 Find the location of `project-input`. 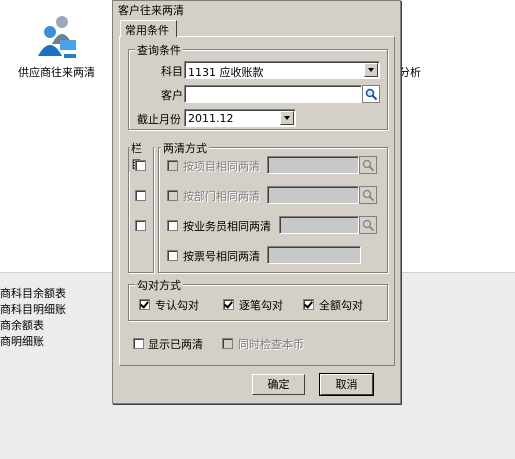

project-input is located at coordinates (313, 165).